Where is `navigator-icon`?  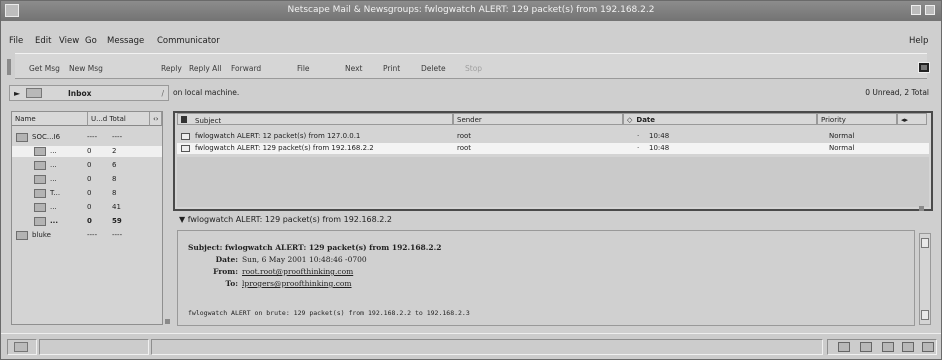 navigator-icon is located at coordinates (844, 347).